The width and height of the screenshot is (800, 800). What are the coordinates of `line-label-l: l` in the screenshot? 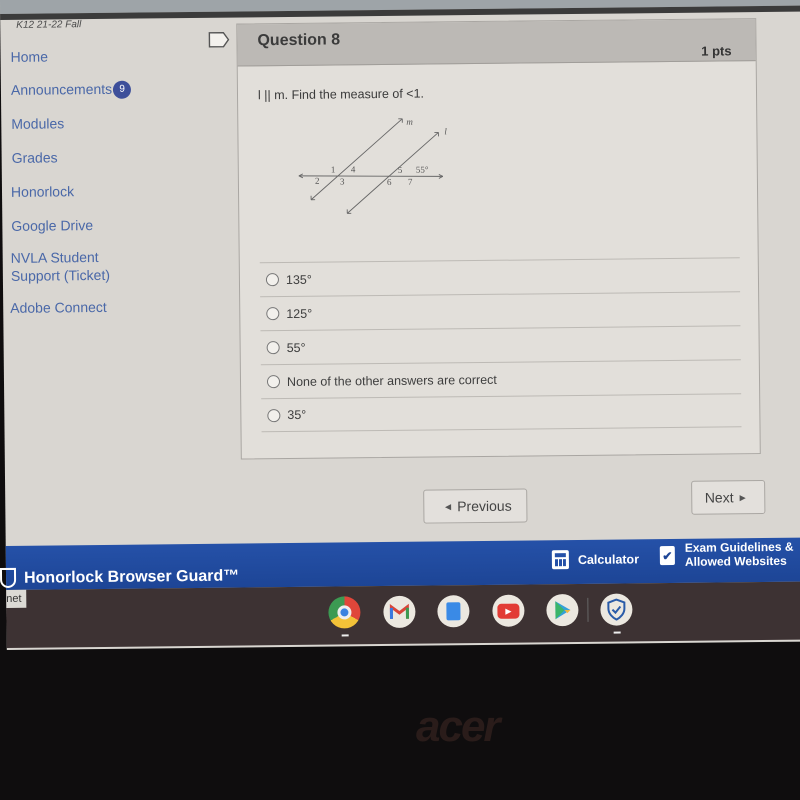 It's located at (445, 131).